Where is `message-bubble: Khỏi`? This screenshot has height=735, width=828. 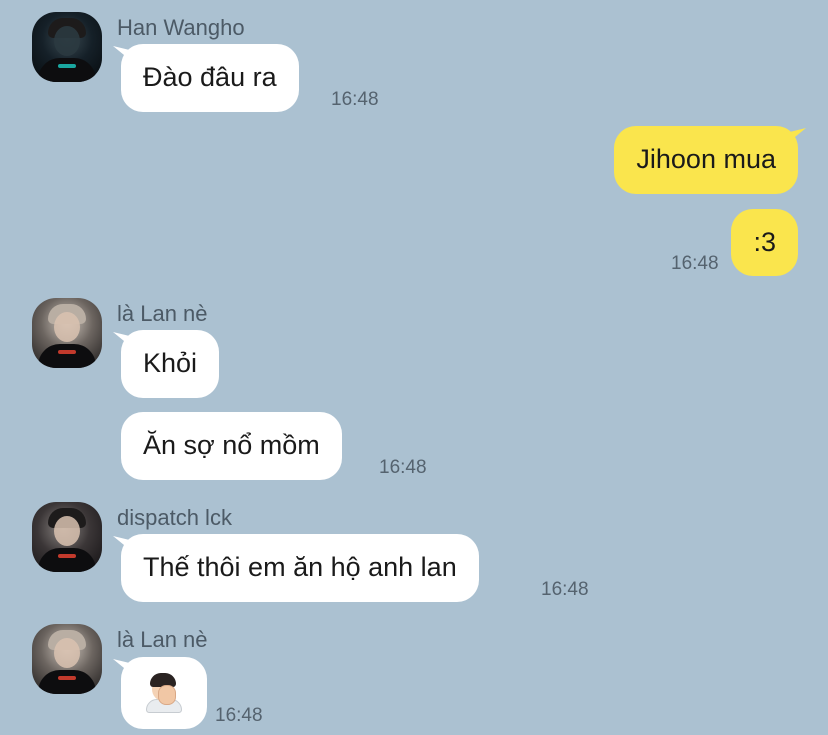
message-bubble: Khỏi is located at coordinates (170, 364).